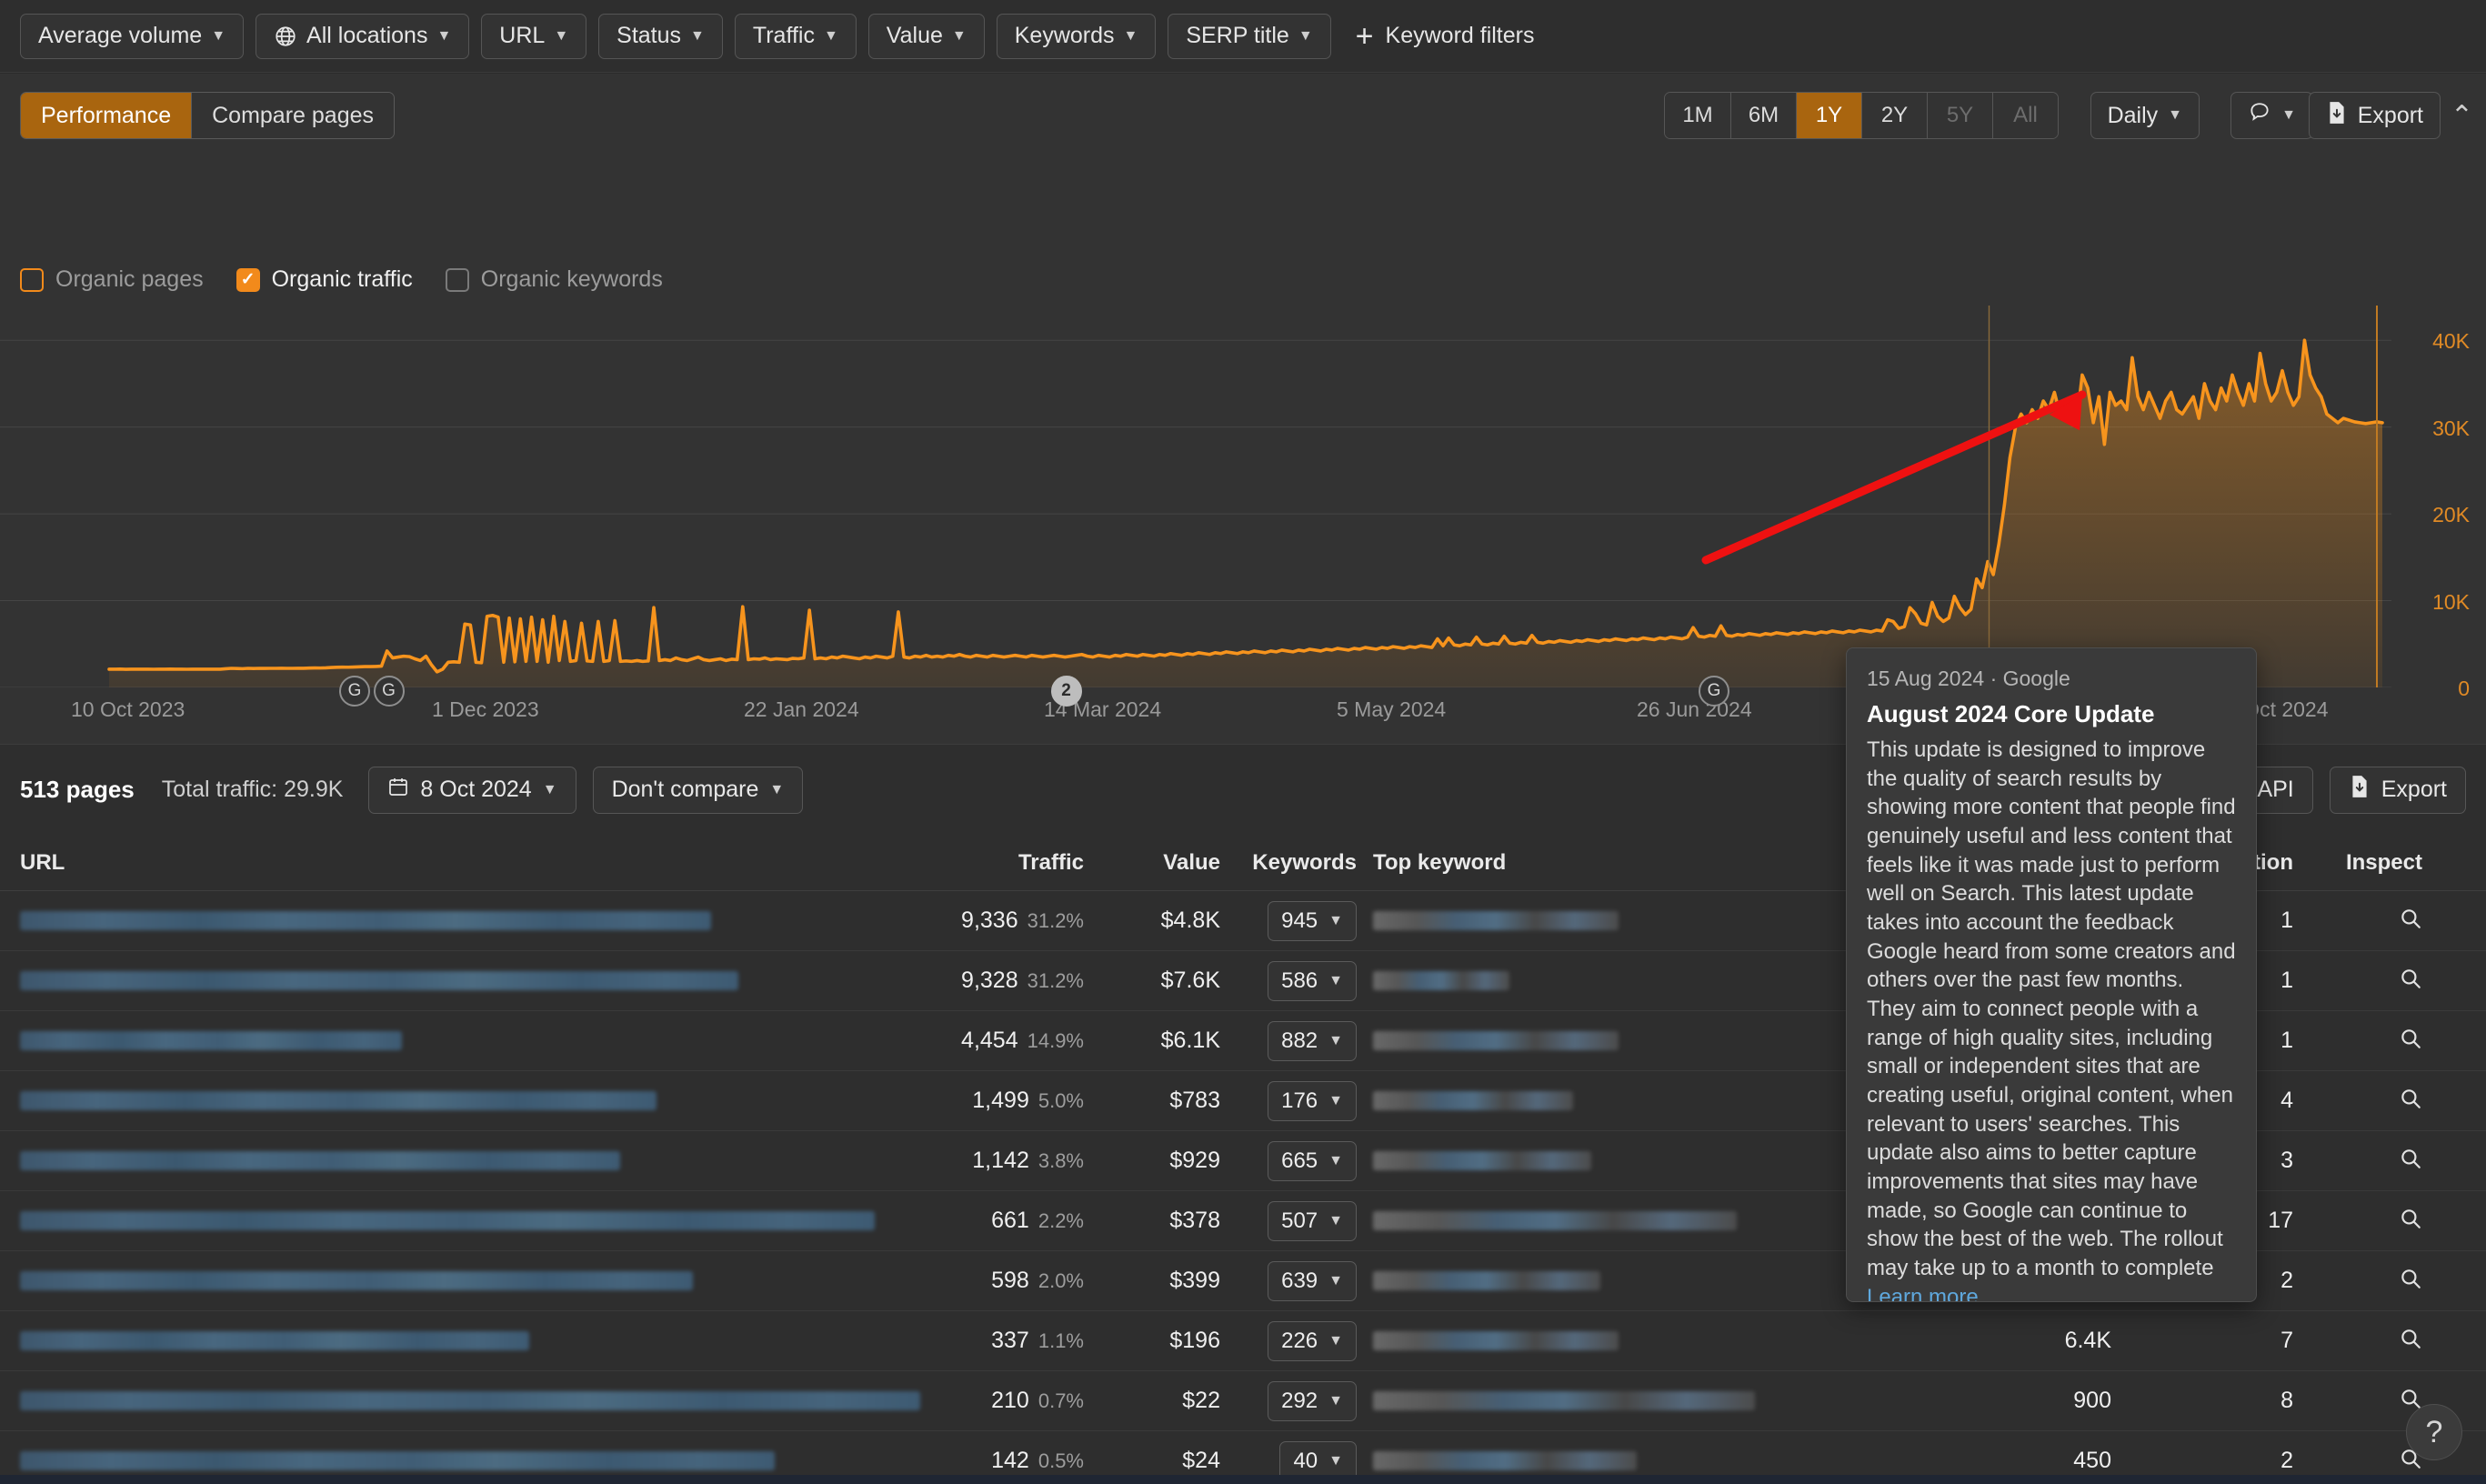 This screenshot has height=1484, width=2486. What do you see at coordinates (1194, 1100) in the screenshot?
I see `value-amount: $783` at bounding box center [1194, 1100].